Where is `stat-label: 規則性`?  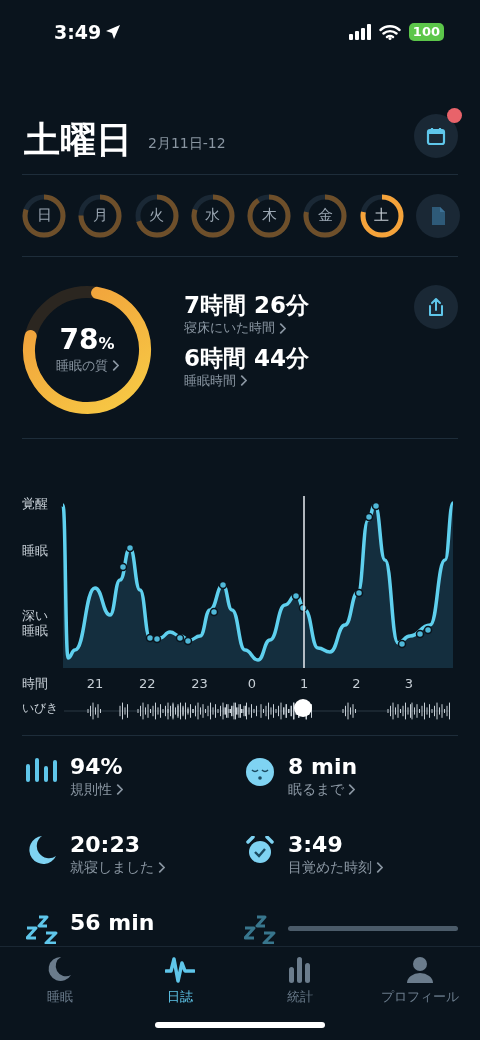 stat-label: 規則性 is located at coordinates (91, 790).